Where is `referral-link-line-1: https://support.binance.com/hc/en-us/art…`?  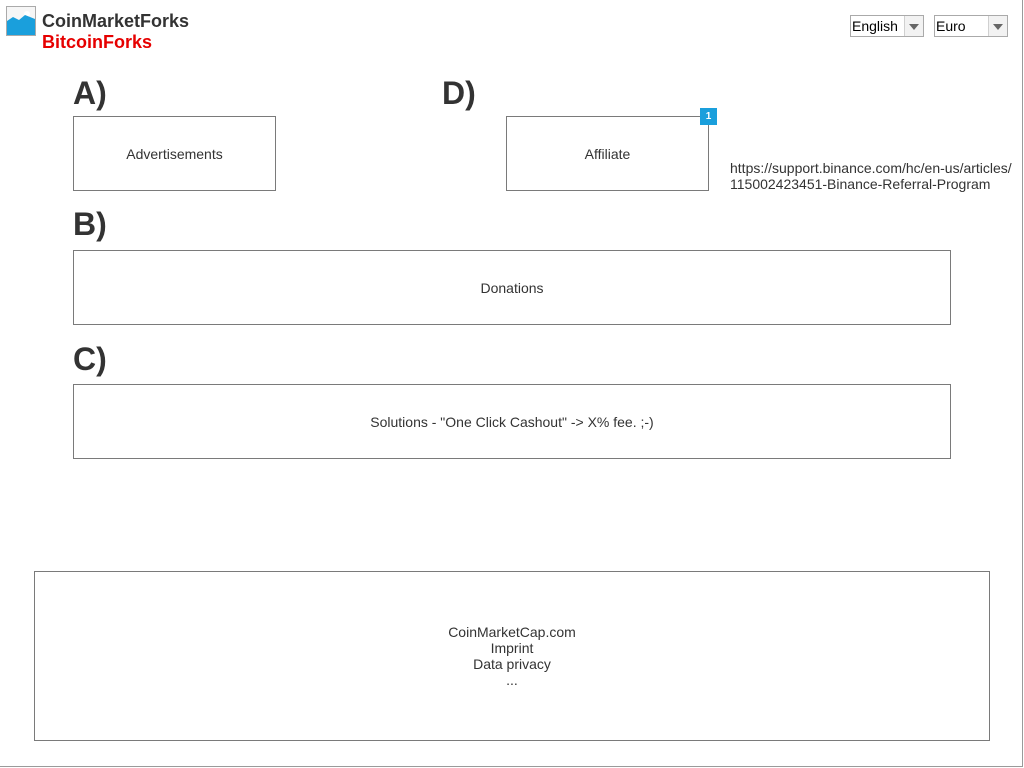
referral-link-line-1: https://support.binance.com/hc/en-us/art… is located at coordinates (871, 168).